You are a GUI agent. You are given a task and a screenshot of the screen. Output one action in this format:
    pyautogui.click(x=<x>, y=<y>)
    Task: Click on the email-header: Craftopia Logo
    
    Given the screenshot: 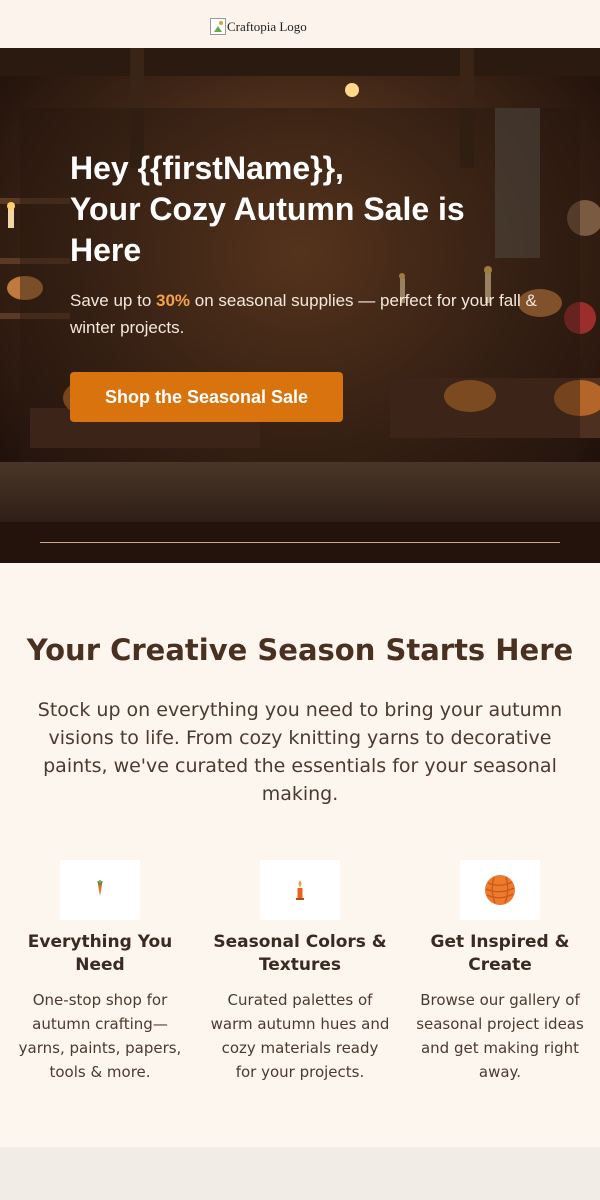 What is the action you would take?
    pyautogui.click(x=300, y=24)
    